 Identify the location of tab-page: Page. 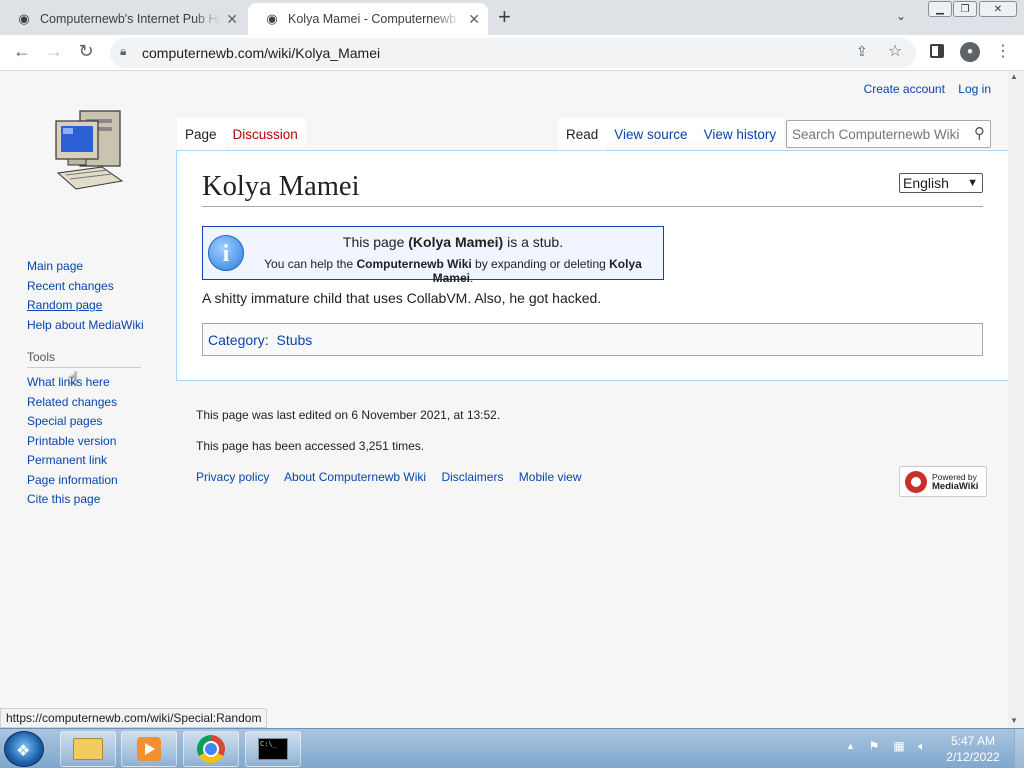
(201, 134).